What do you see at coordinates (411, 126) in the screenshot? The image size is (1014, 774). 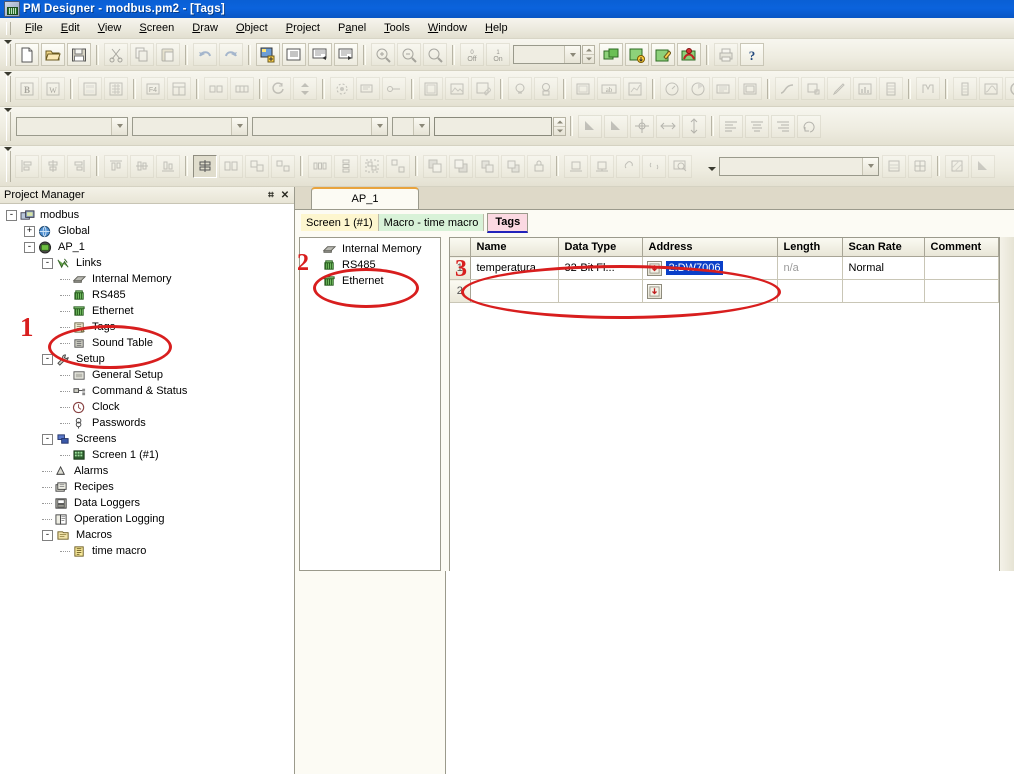 I see `state-count-combo` at bounding box center [411, 126].